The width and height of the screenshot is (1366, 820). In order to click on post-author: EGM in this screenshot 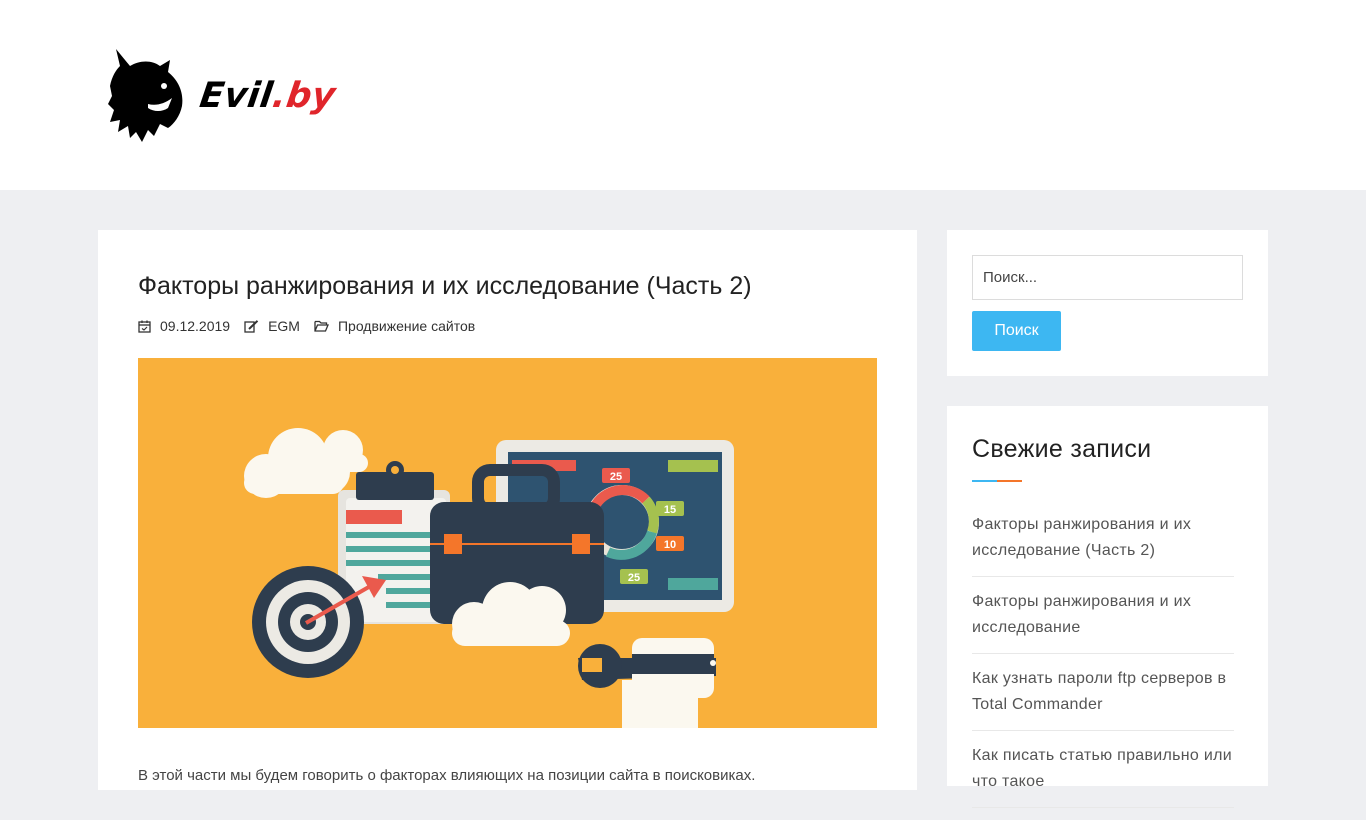, I will do `click(284, 326)`.